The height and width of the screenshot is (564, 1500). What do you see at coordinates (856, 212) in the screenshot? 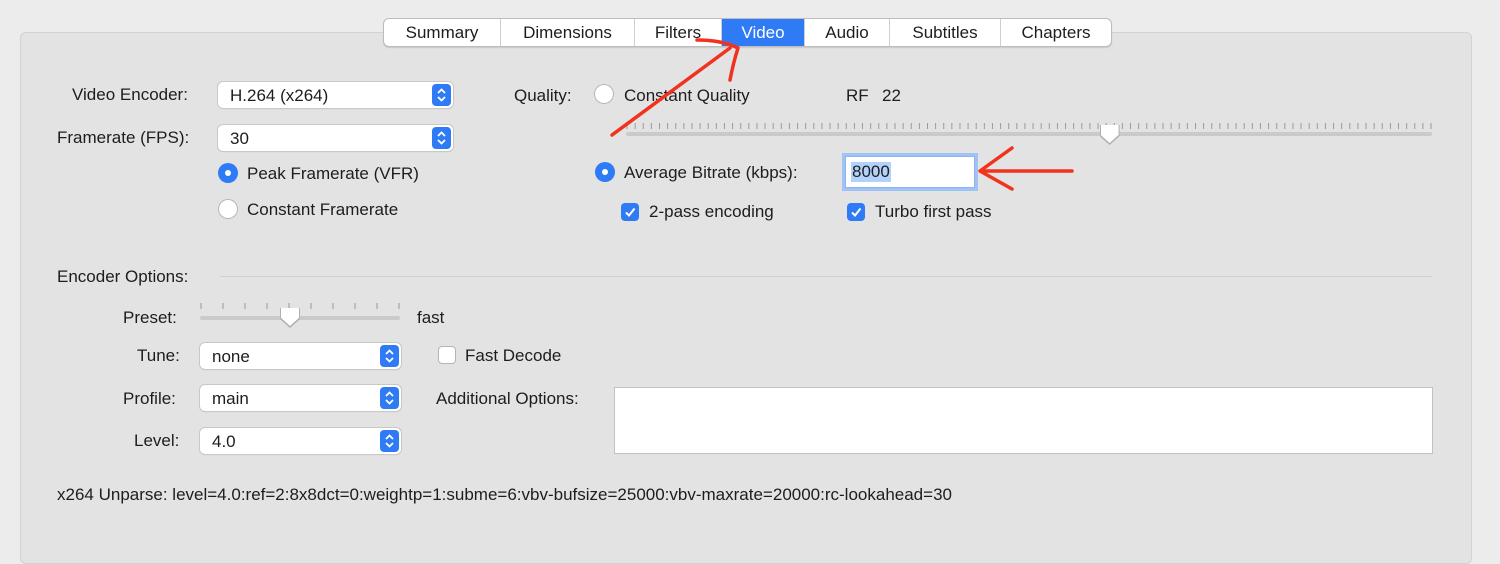
I see `turbo-first-pass-checkbox` at bounding box center [856, 212].